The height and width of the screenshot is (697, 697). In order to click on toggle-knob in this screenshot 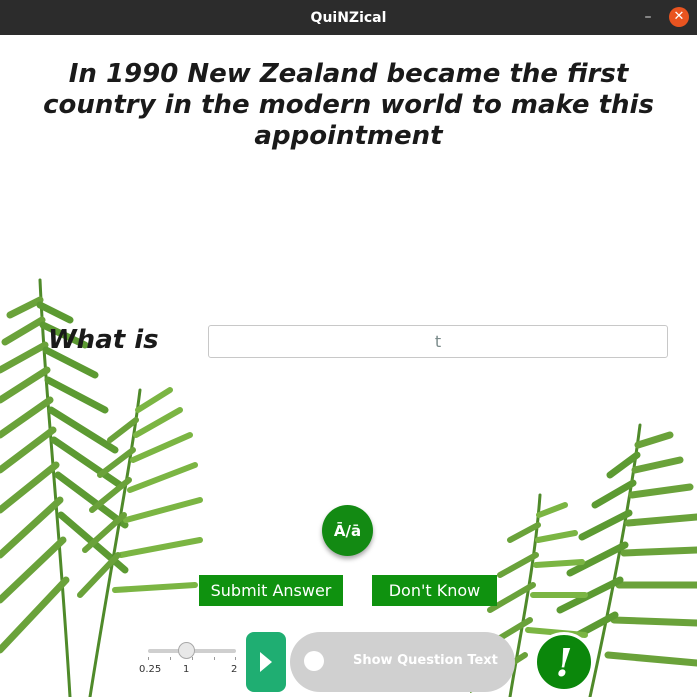, I will do `click(314, 661)`.